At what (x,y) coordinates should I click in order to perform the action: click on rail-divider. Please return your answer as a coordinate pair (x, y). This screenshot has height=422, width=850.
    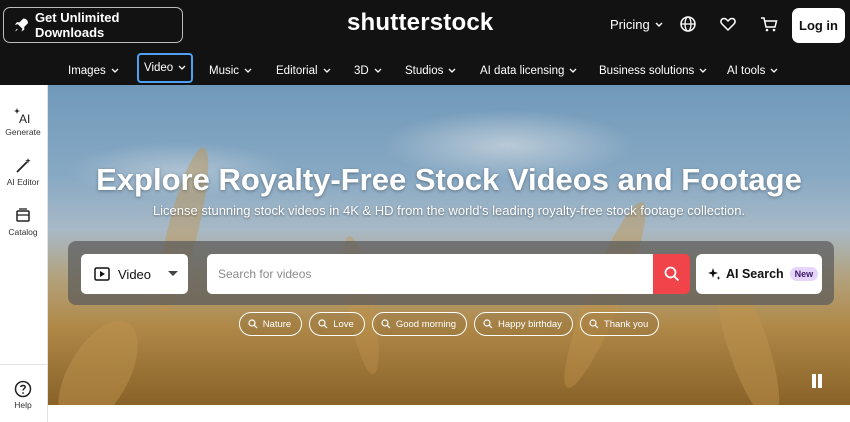
    Looking at the image, I should click on (24, 364).